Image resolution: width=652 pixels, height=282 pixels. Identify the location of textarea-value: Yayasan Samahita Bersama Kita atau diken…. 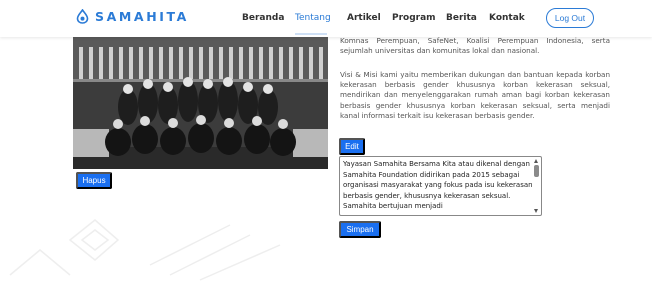
(438, 185).